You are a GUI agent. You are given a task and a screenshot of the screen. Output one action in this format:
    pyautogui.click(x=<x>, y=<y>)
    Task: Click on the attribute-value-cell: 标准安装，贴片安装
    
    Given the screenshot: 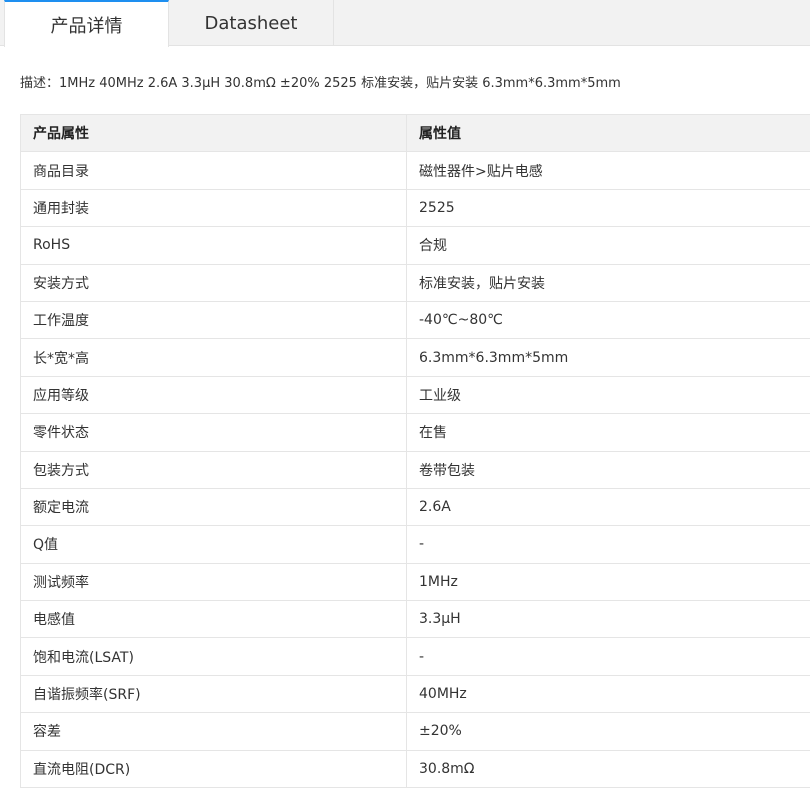 What is the action you would take?
    pyautogui.click(x=608, y=282)
    